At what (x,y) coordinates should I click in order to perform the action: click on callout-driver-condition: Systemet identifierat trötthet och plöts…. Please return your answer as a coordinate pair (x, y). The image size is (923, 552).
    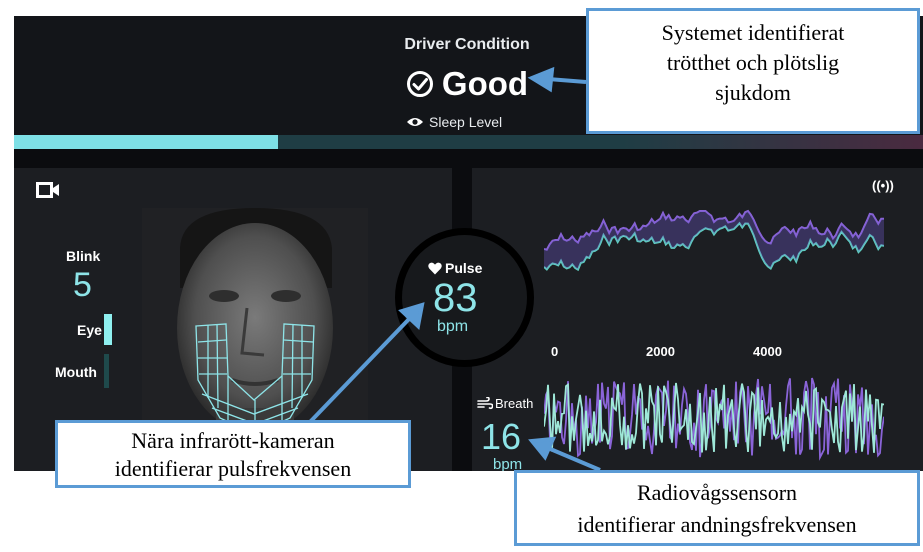
    Looking at the image, I should click on (753, 71).